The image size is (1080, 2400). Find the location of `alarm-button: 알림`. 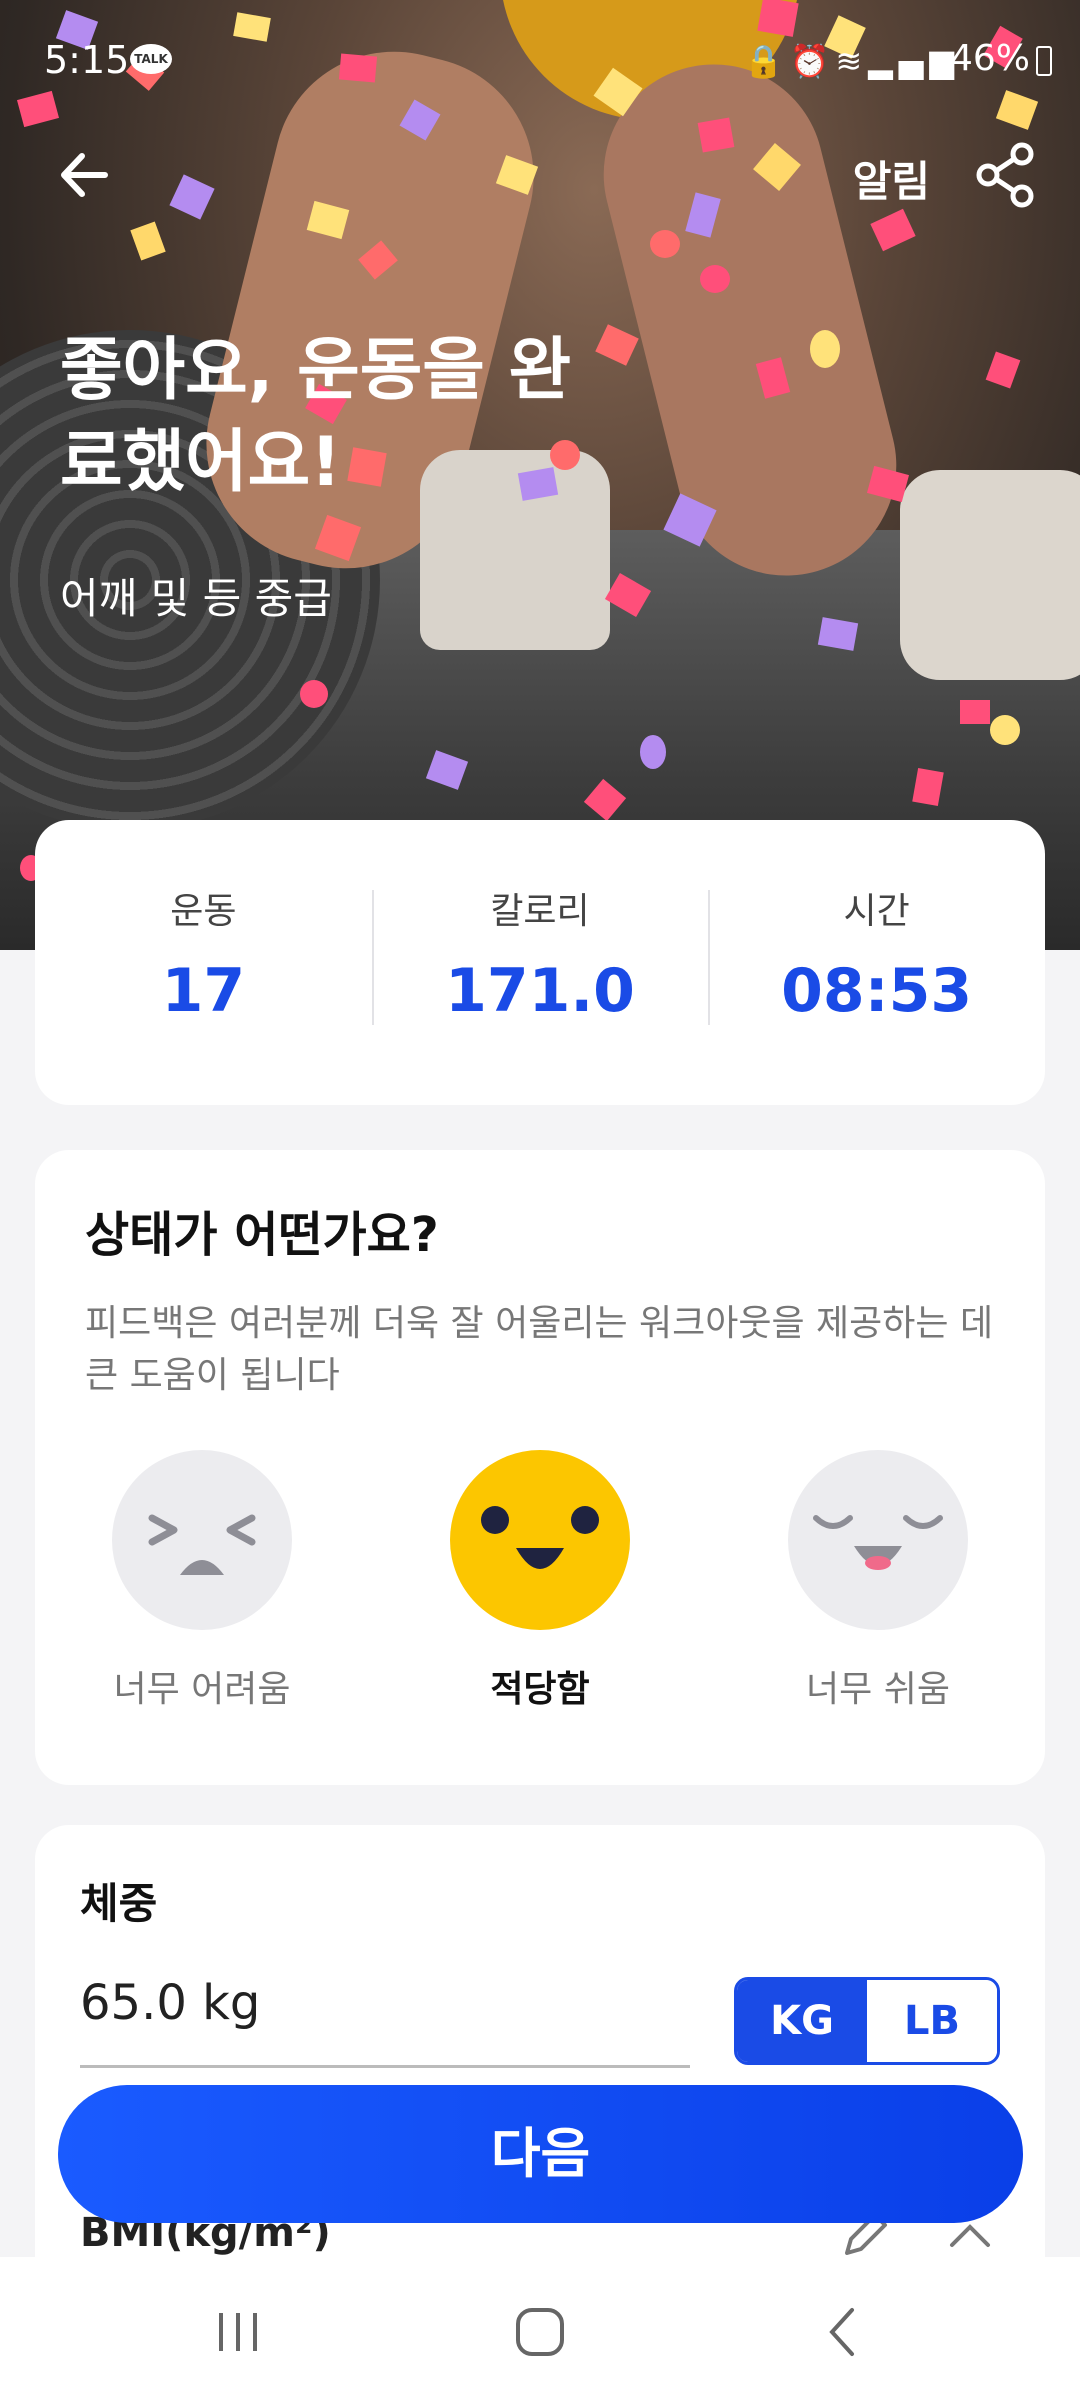

alarm-button: 알림 is located at coordinates (891, 178).